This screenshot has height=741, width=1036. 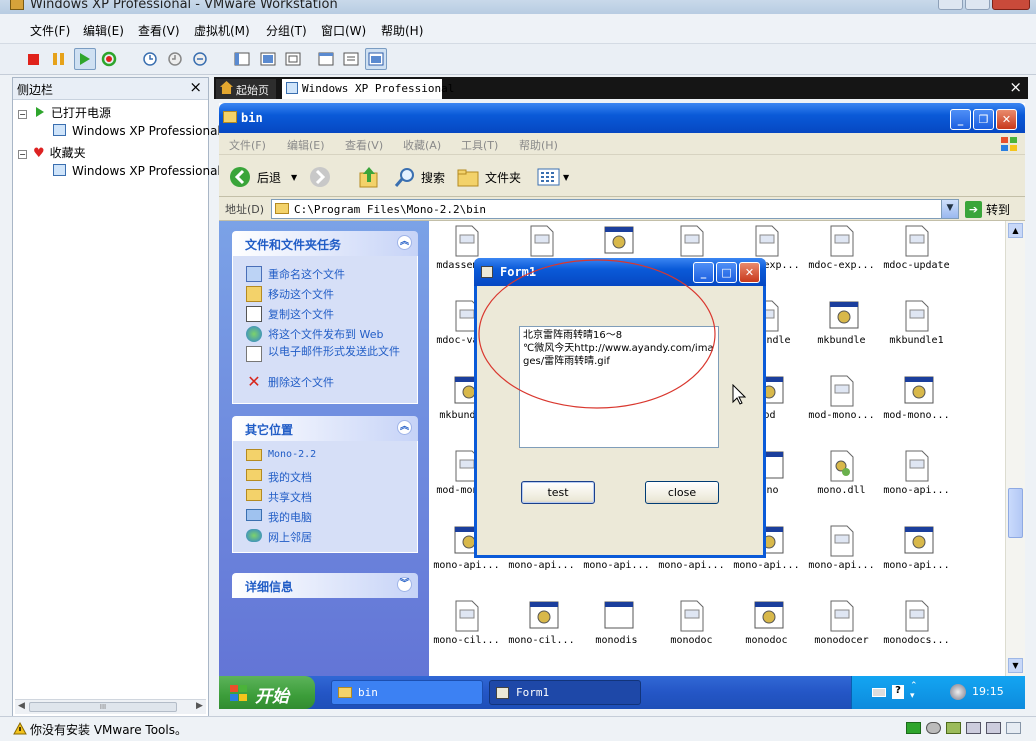 What do you see at coordinates (914, 691) in the screenshot?
I see `tray-arrows-icon: ⌃ ▾` at bounding box center [914, 691].